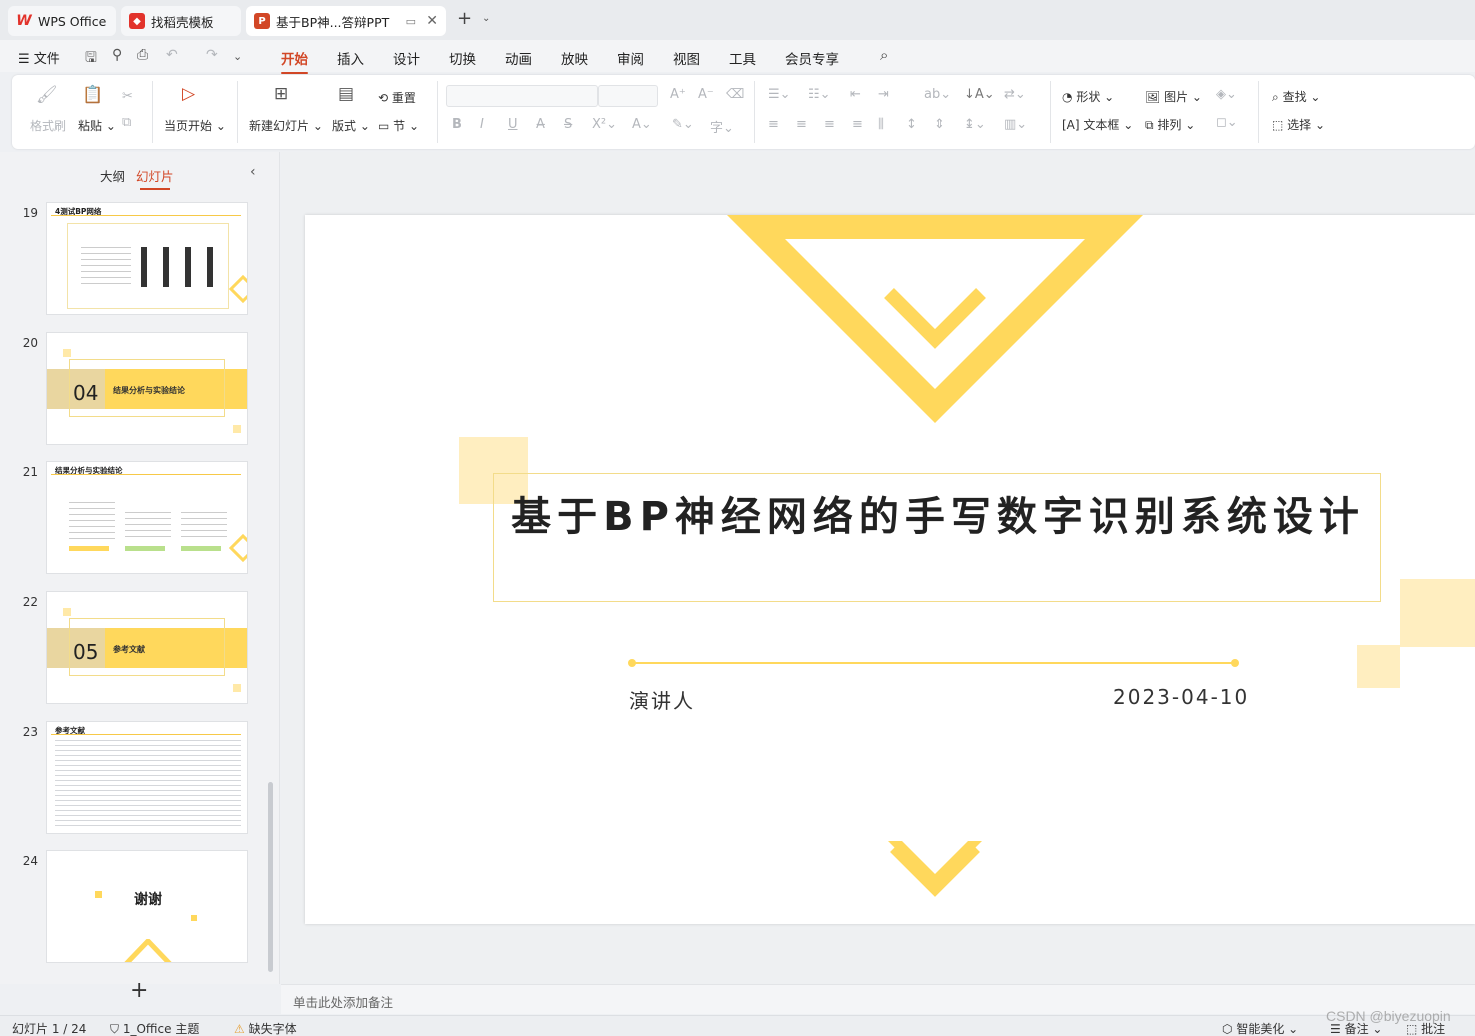 The height and width of the screenshot is (1036, 1475). Describe the element at coordinates (881, 124) in the screenshot. I see `distribute-icon: ⫼` at that location.